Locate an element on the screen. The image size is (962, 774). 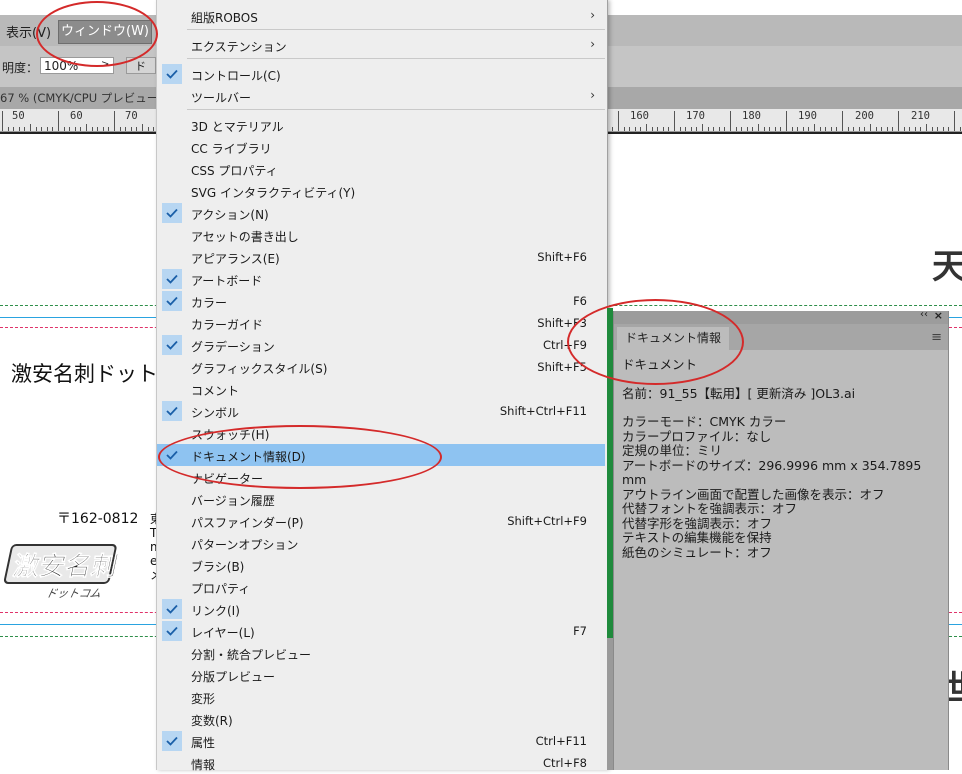
menu-item: 変形 is located at coordinates (381, 697).